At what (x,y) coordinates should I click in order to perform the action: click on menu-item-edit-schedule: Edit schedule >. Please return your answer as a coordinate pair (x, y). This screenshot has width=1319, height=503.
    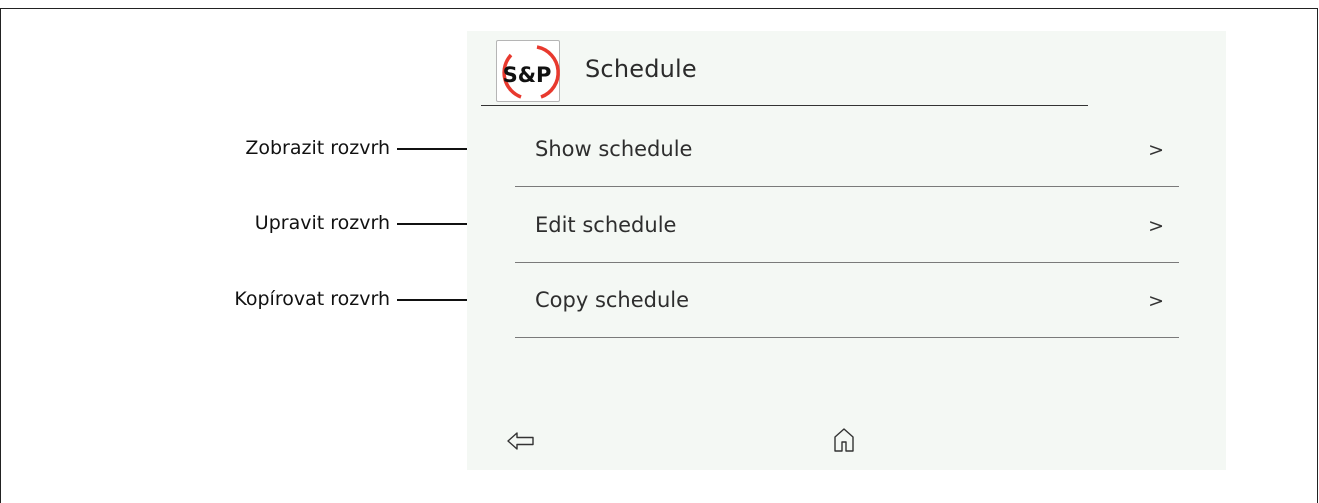
    Looking at the image, I should click on (847, 225).